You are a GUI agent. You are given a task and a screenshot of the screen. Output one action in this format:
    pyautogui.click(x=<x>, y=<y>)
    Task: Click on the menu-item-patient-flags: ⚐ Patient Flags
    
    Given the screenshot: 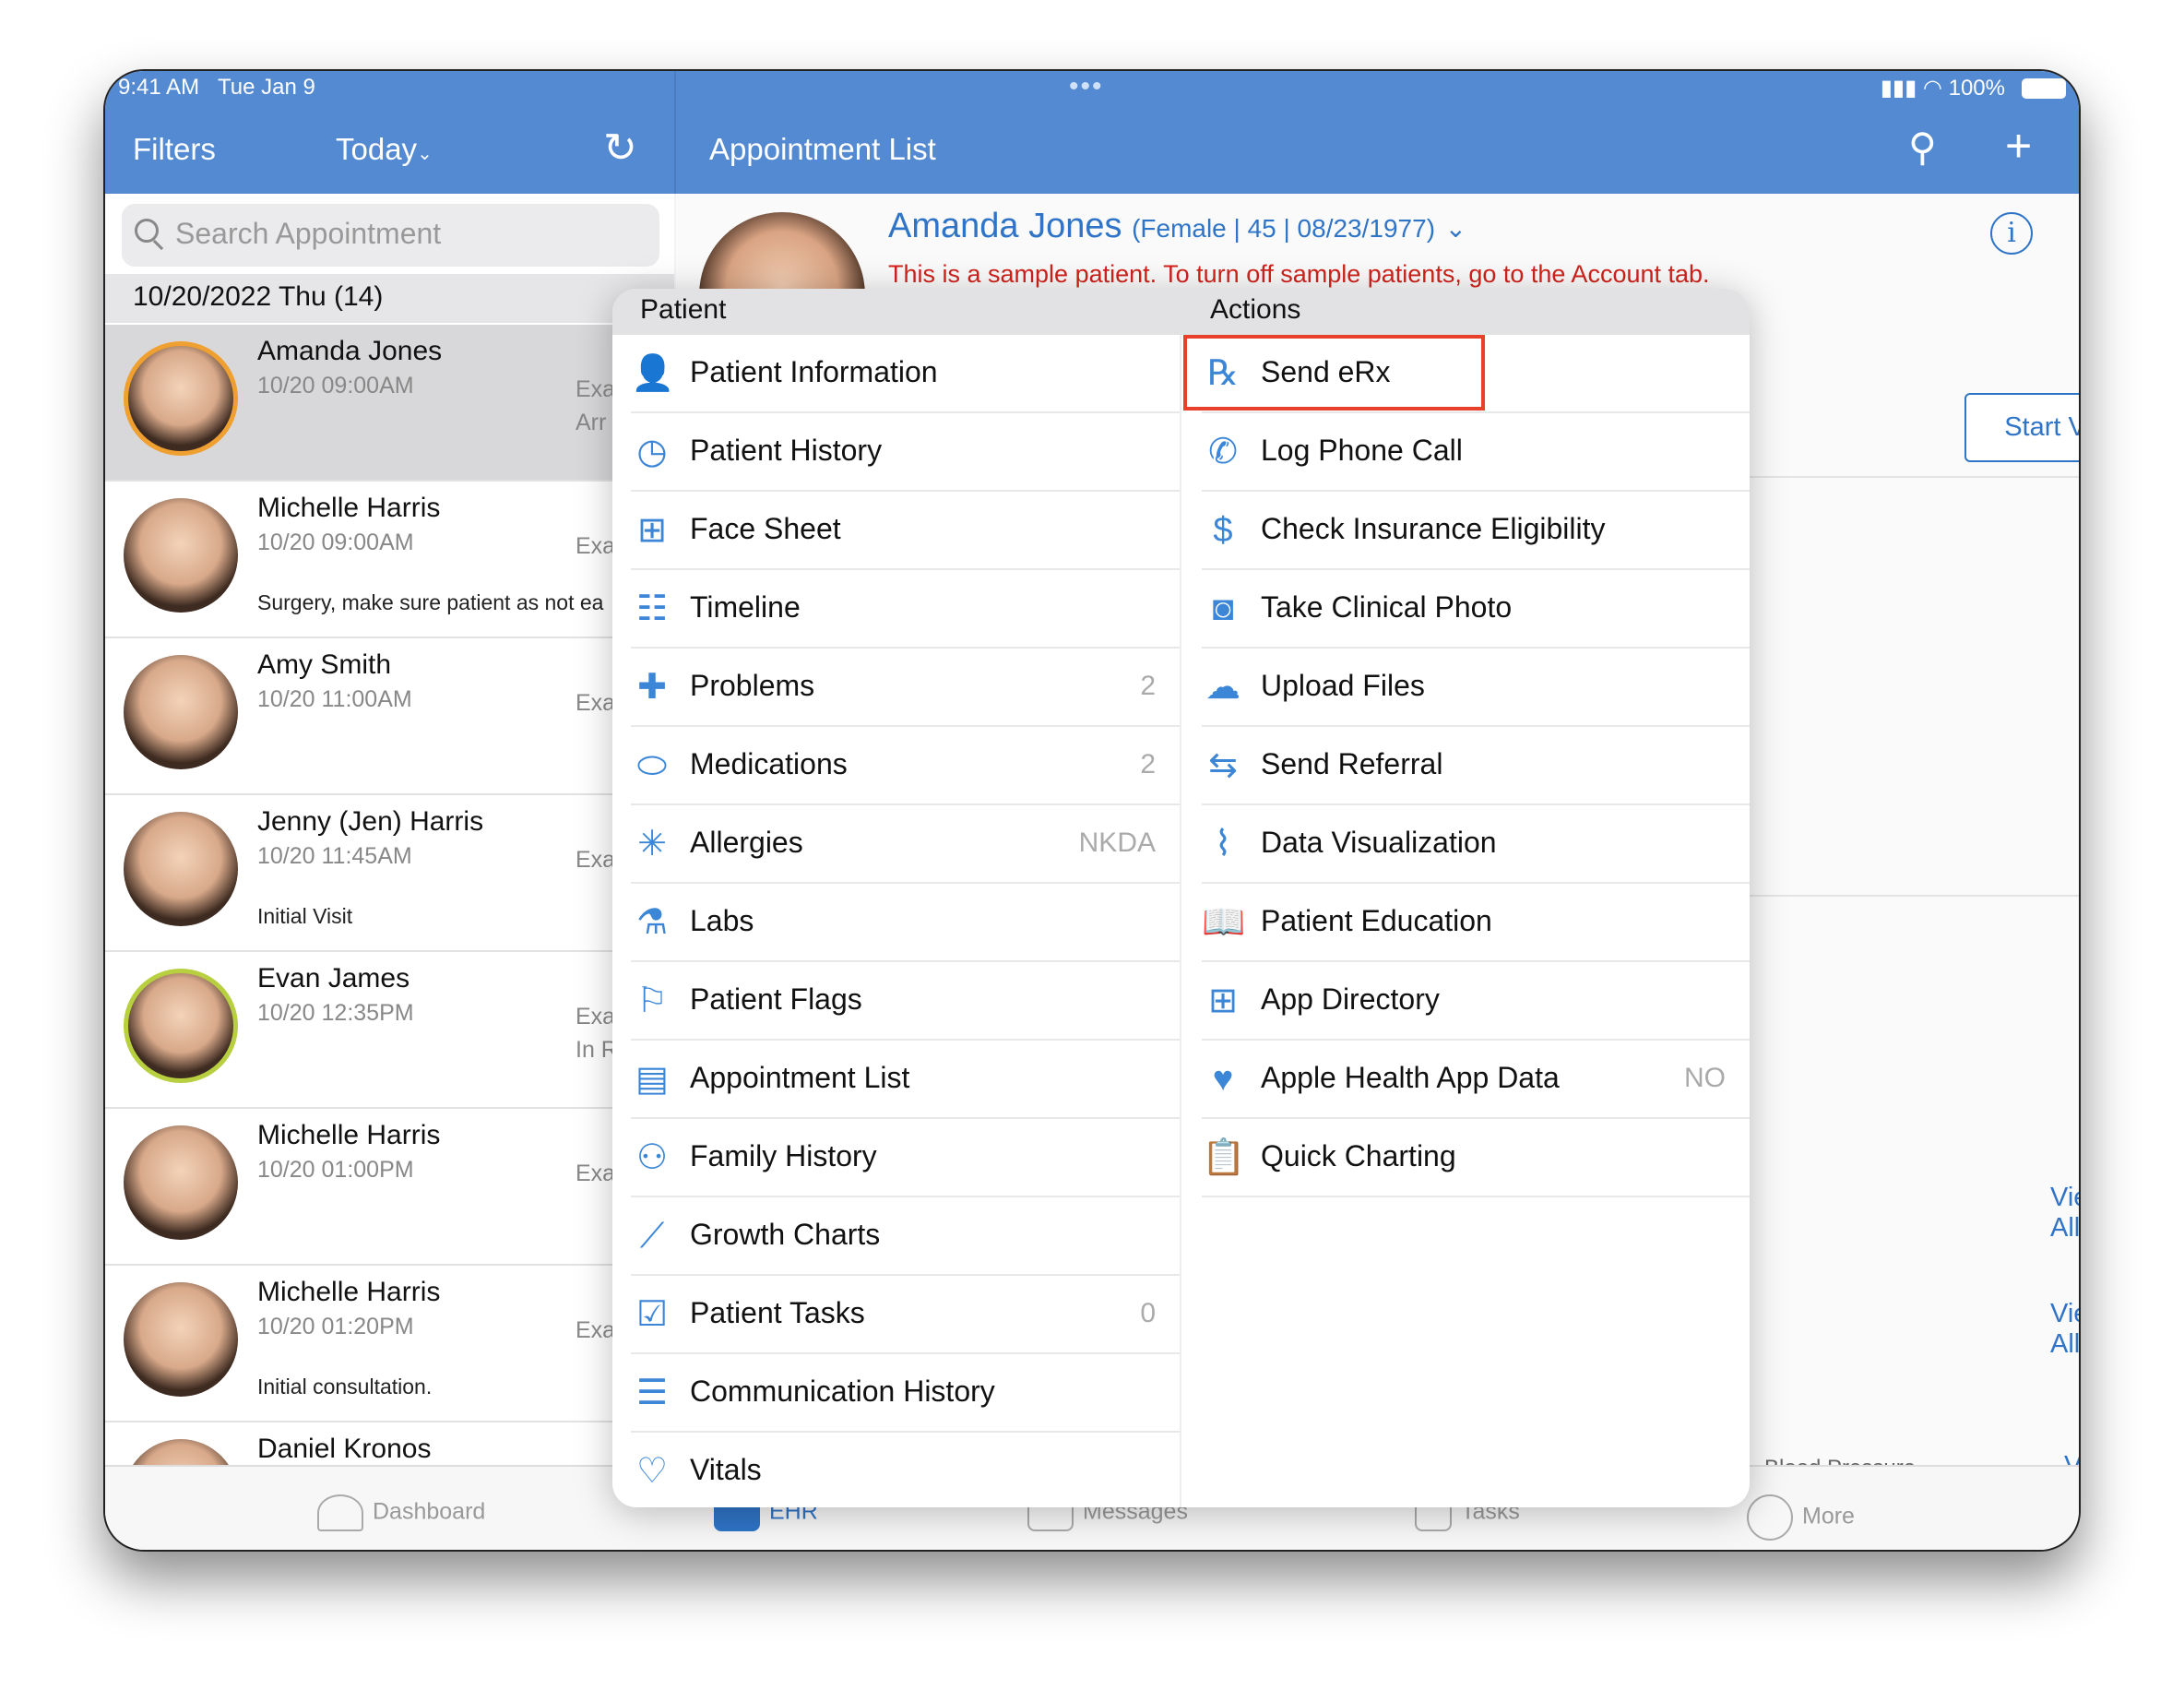 What is the action you would take?
    pyautogui.click(x=905, y=1001)
    